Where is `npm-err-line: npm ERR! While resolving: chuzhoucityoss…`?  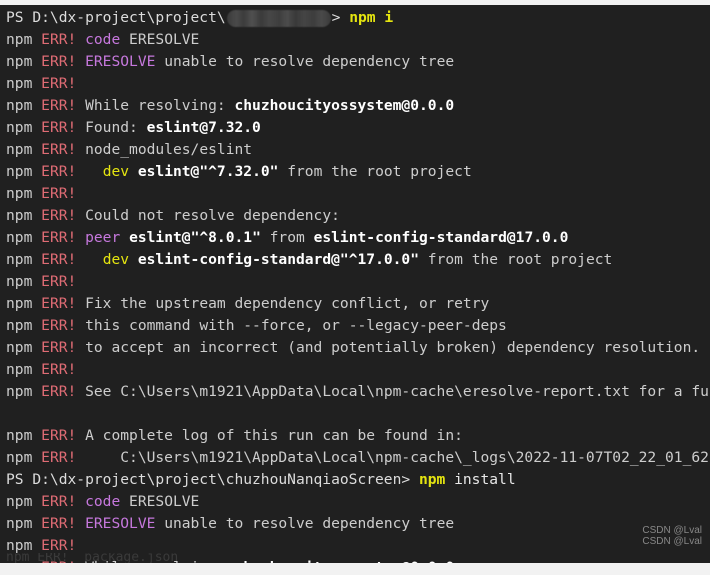 npm-err-line: npm ERR! While resolving: chuzhoucityoss… is located at coordinates (358, 106).